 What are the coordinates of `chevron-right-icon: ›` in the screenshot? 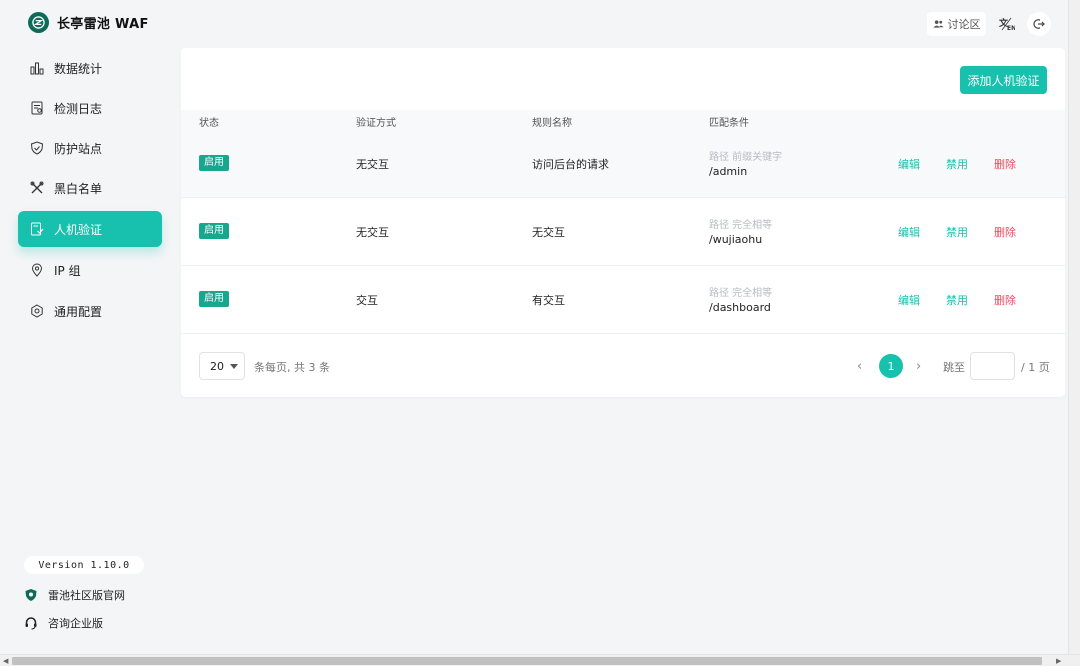 It's located at (918, 366).